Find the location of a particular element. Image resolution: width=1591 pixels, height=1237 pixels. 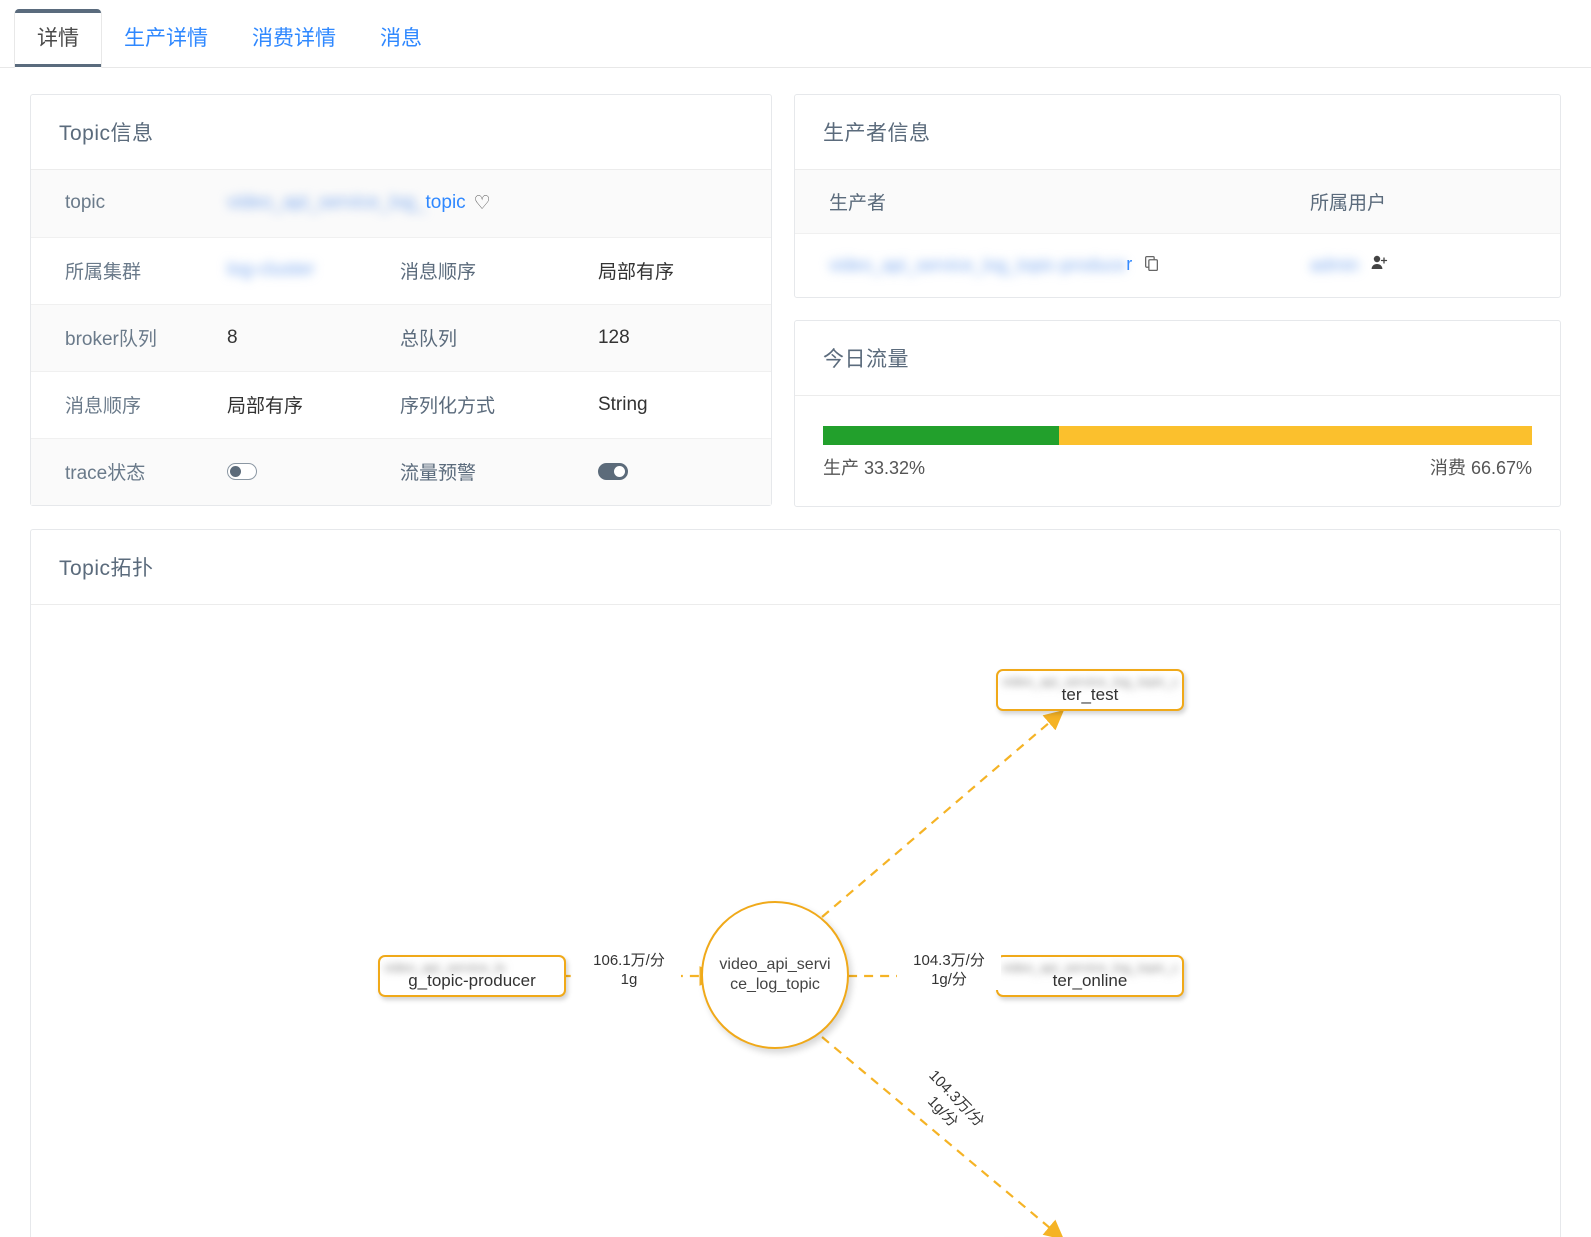

row-label-topic: topic is located at coordinates (85, 203).